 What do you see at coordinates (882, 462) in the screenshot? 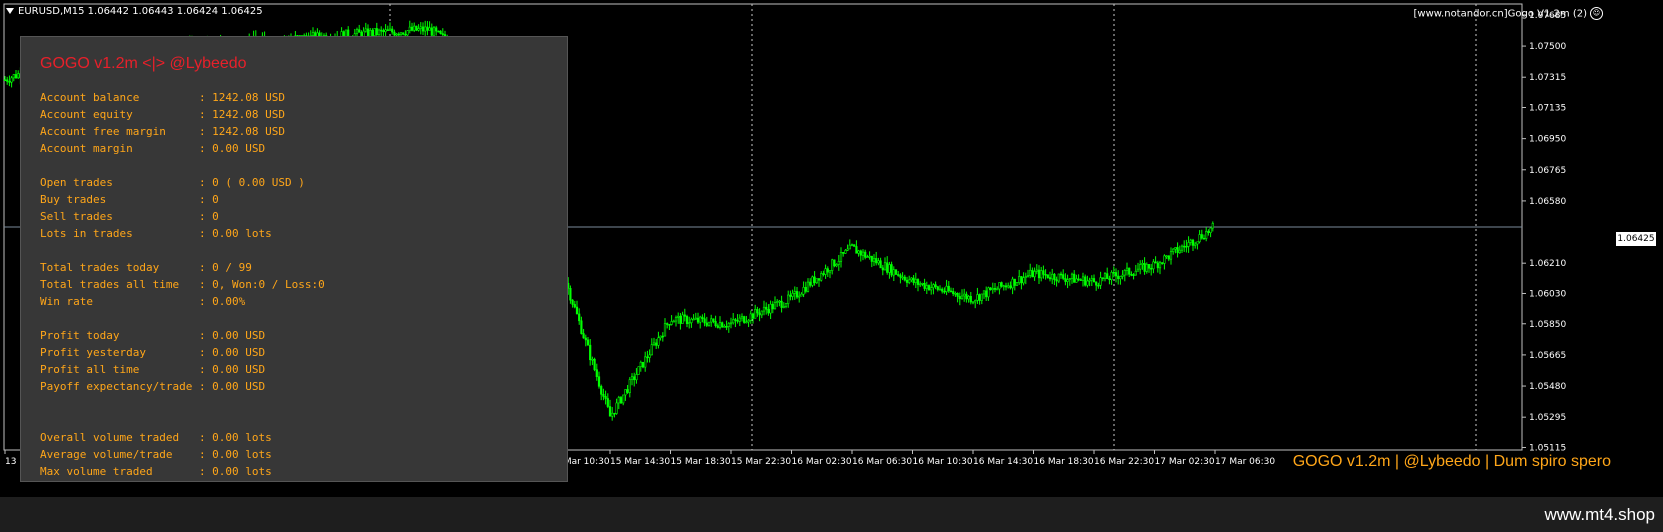
I see `time-label: 16 Mar 06:30` at bounding box center [882, 462].